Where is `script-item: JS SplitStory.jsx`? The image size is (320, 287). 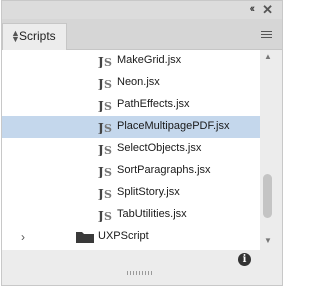 script-item: JS SplitStory.jsx is located at coordinates (131, 193).